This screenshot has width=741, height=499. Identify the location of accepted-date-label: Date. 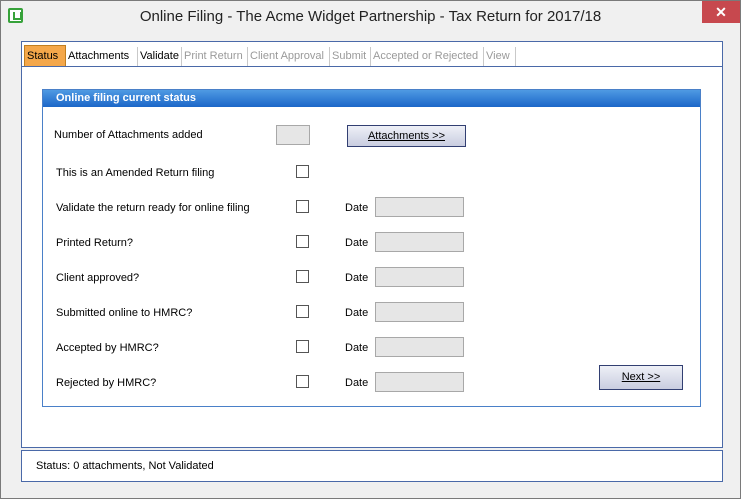
(357, 348).